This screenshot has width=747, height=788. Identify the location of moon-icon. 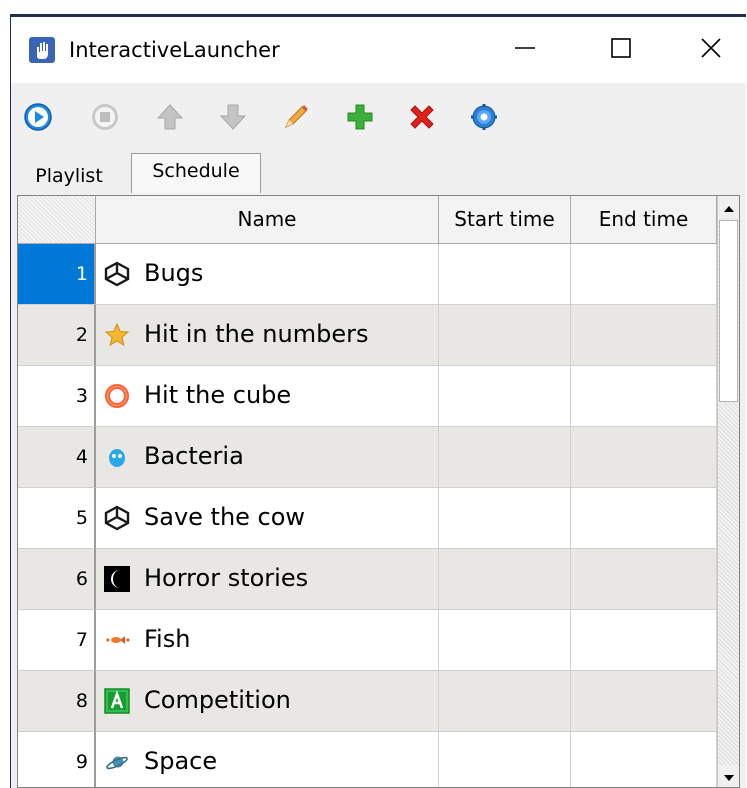
(117, 579).